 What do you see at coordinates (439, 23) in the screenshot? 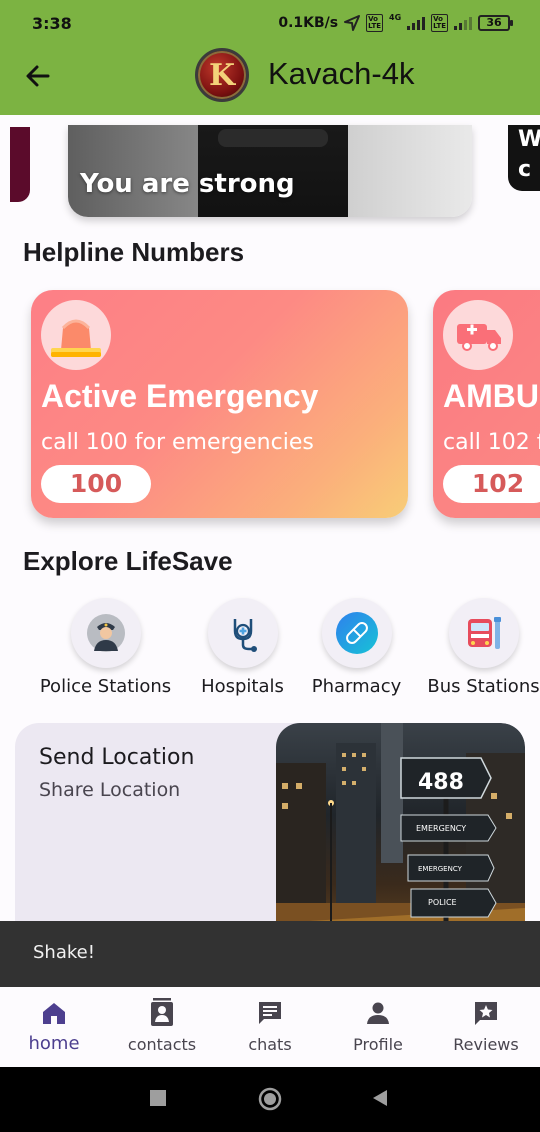
I see `volte-icon-2: Vo LTE` at bounding box center [439, 23].